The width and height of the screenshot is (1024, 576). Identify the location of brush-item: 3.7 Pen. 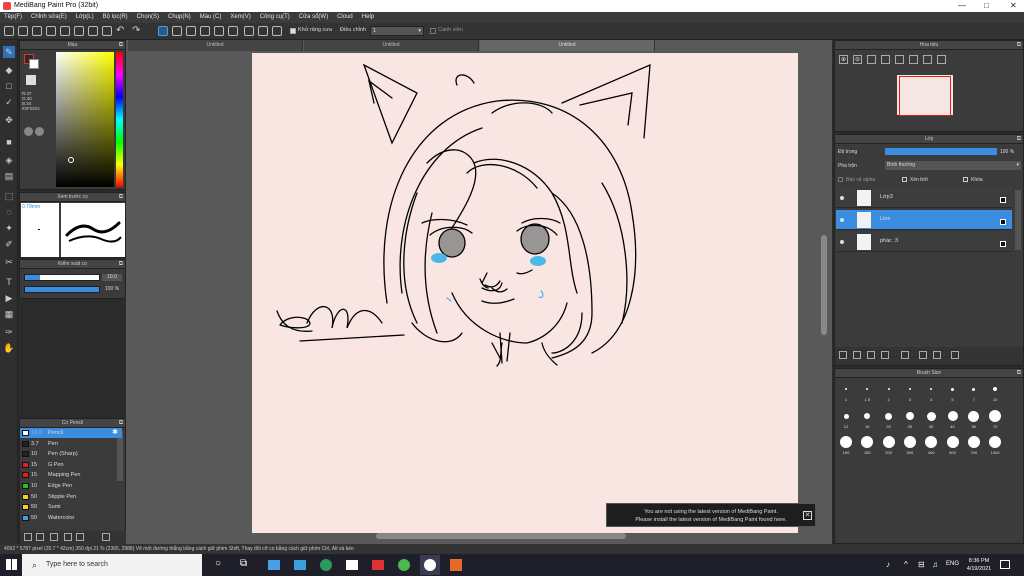
(71, 444).